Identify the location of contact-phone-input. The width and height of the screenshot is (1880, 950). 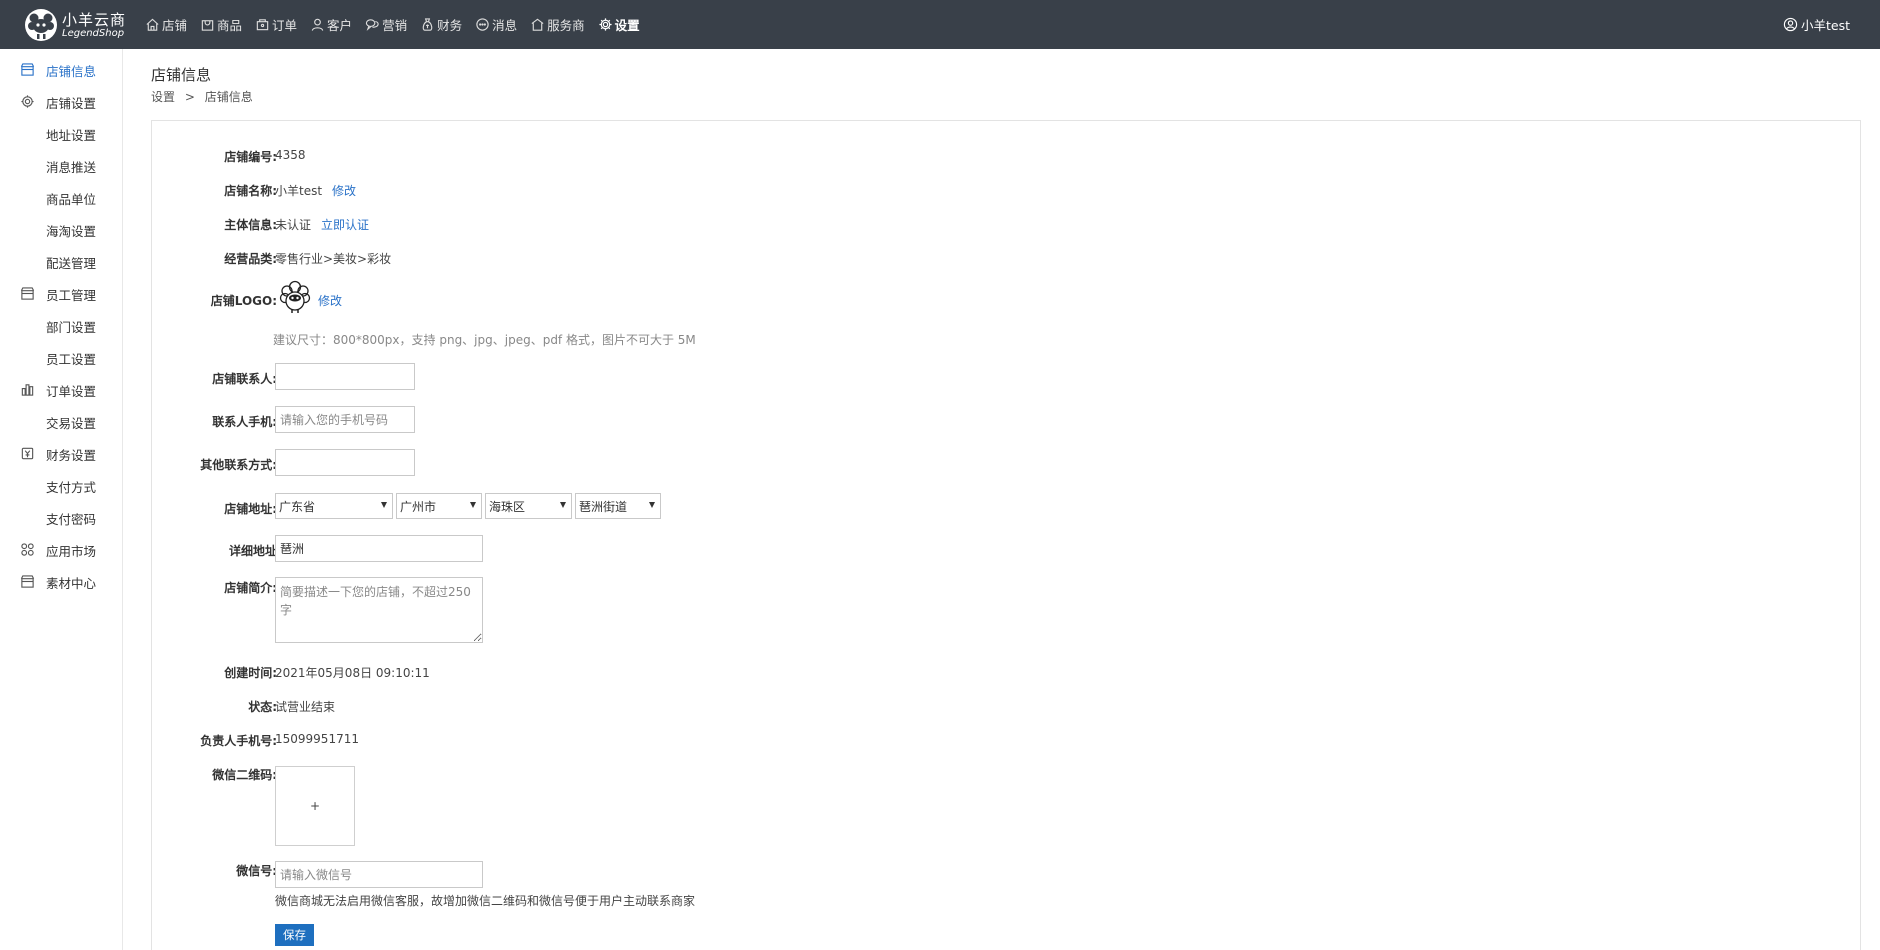
(345, 419).